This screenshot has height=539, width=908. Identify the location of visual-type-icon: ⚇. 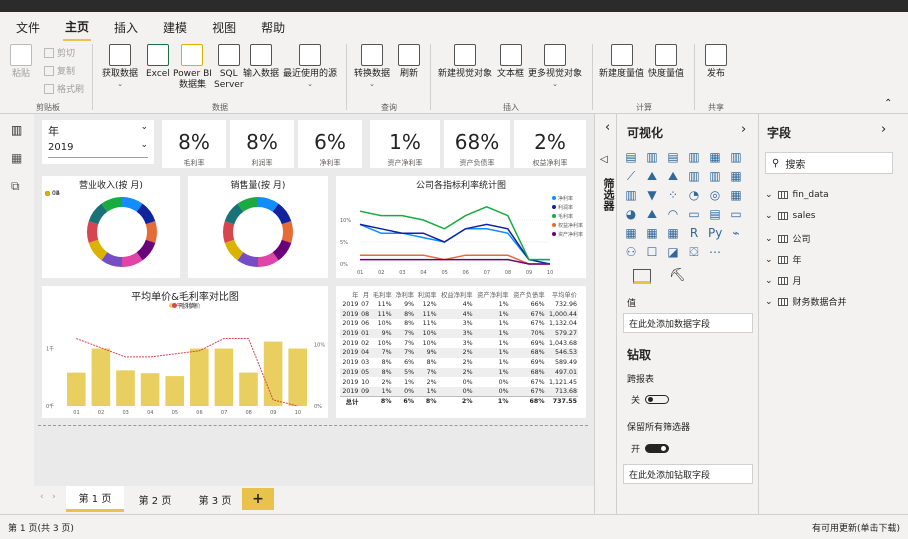
(631, 252).